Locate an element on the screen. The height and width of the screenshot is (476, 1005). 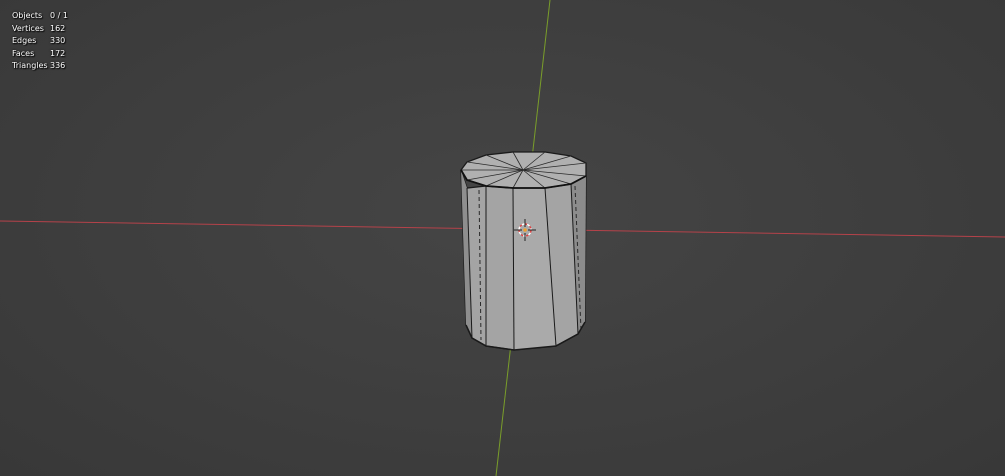
stats-row-vertices: Vertices 162 is located at coordinates (40, 29).